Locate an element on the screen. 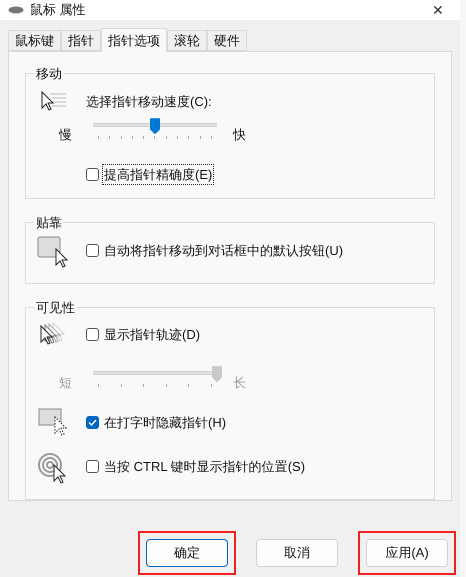 Image resolution: width=466 pixels, height=577 pixels. group-title: 可见性 is located at coordinates (55, 307).